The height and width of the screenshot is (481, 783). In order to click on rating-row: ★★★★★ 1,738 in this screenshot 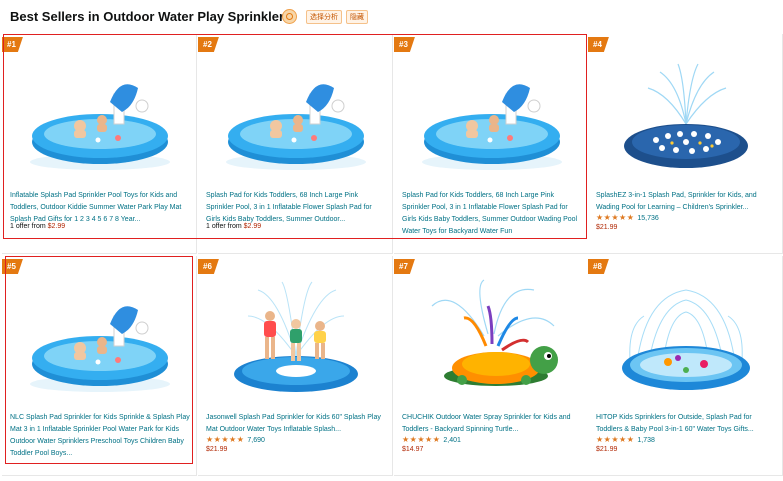, I will do `click(625, 440)`.